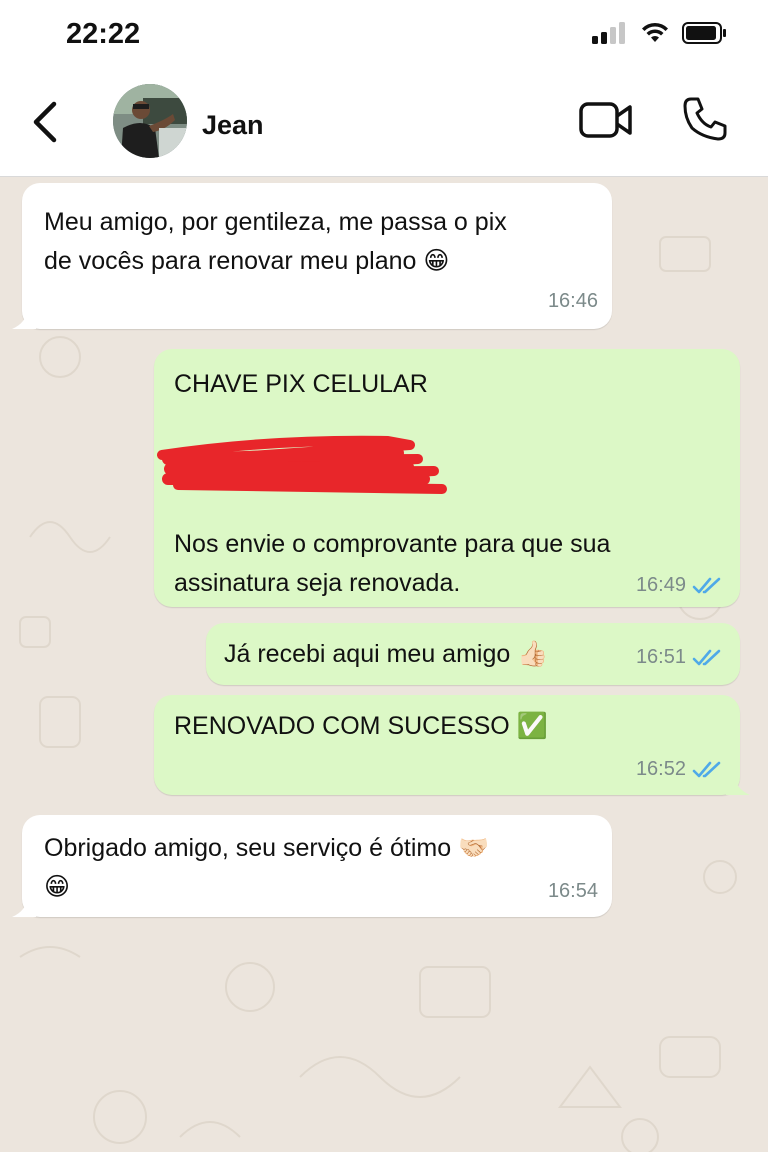 This screenshot has height=1152, width=768. What do you see at coordinates (46, 122) in the screenshot?
I see `chevron-left-icon` at bounding box center [46, 122].